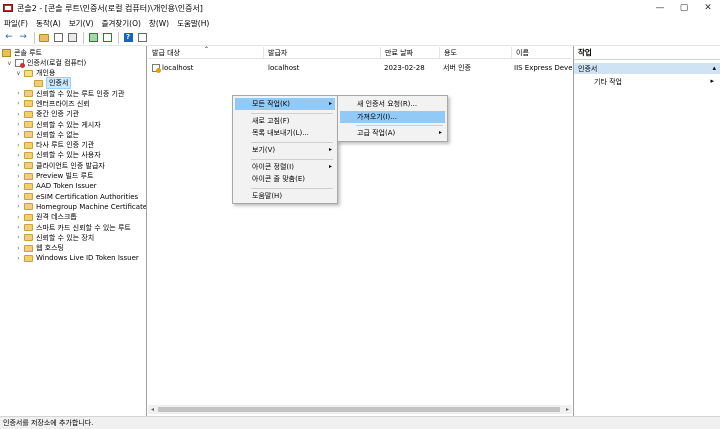 The width and height of the screenshot is (720, 429). What do you see at coordinates (410, 53) in the screenshot?
I see `column-header-expiration: 만료 날짜` at bounding box center [410, 53].